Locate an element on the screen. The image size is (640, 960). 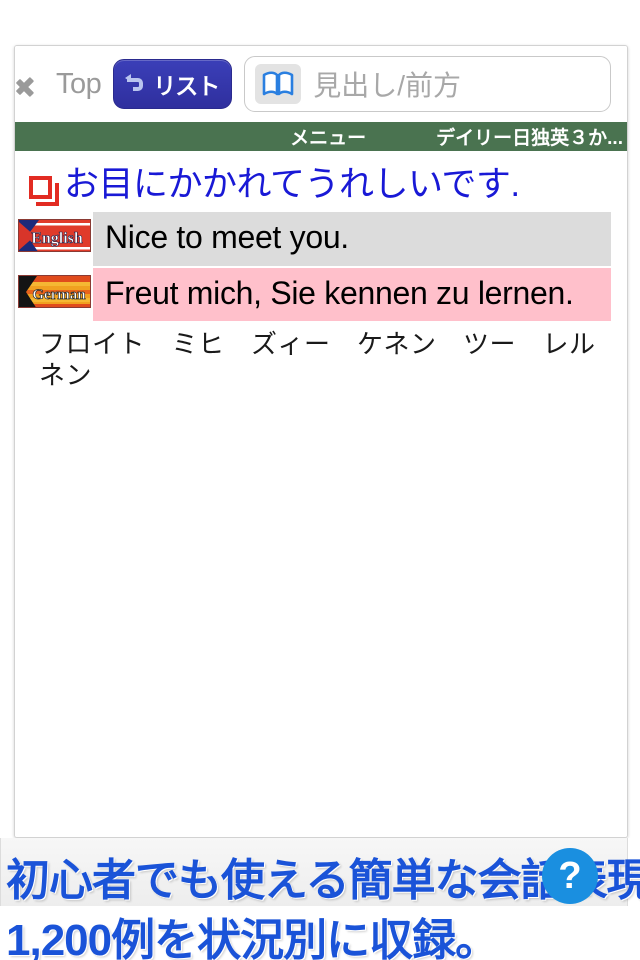
entry-headword-row: お目にかかれてうれしいです. is located at coordinates (321, 181).